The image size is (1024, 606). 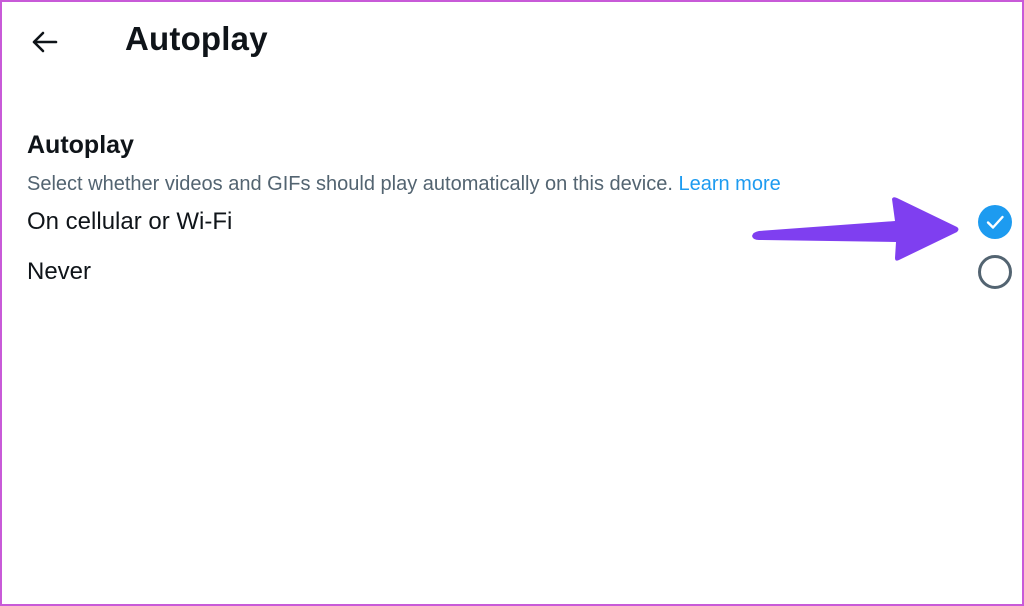 I want to click on option-label: On cellular or Wi-Fi, so click(x=130, y=221).